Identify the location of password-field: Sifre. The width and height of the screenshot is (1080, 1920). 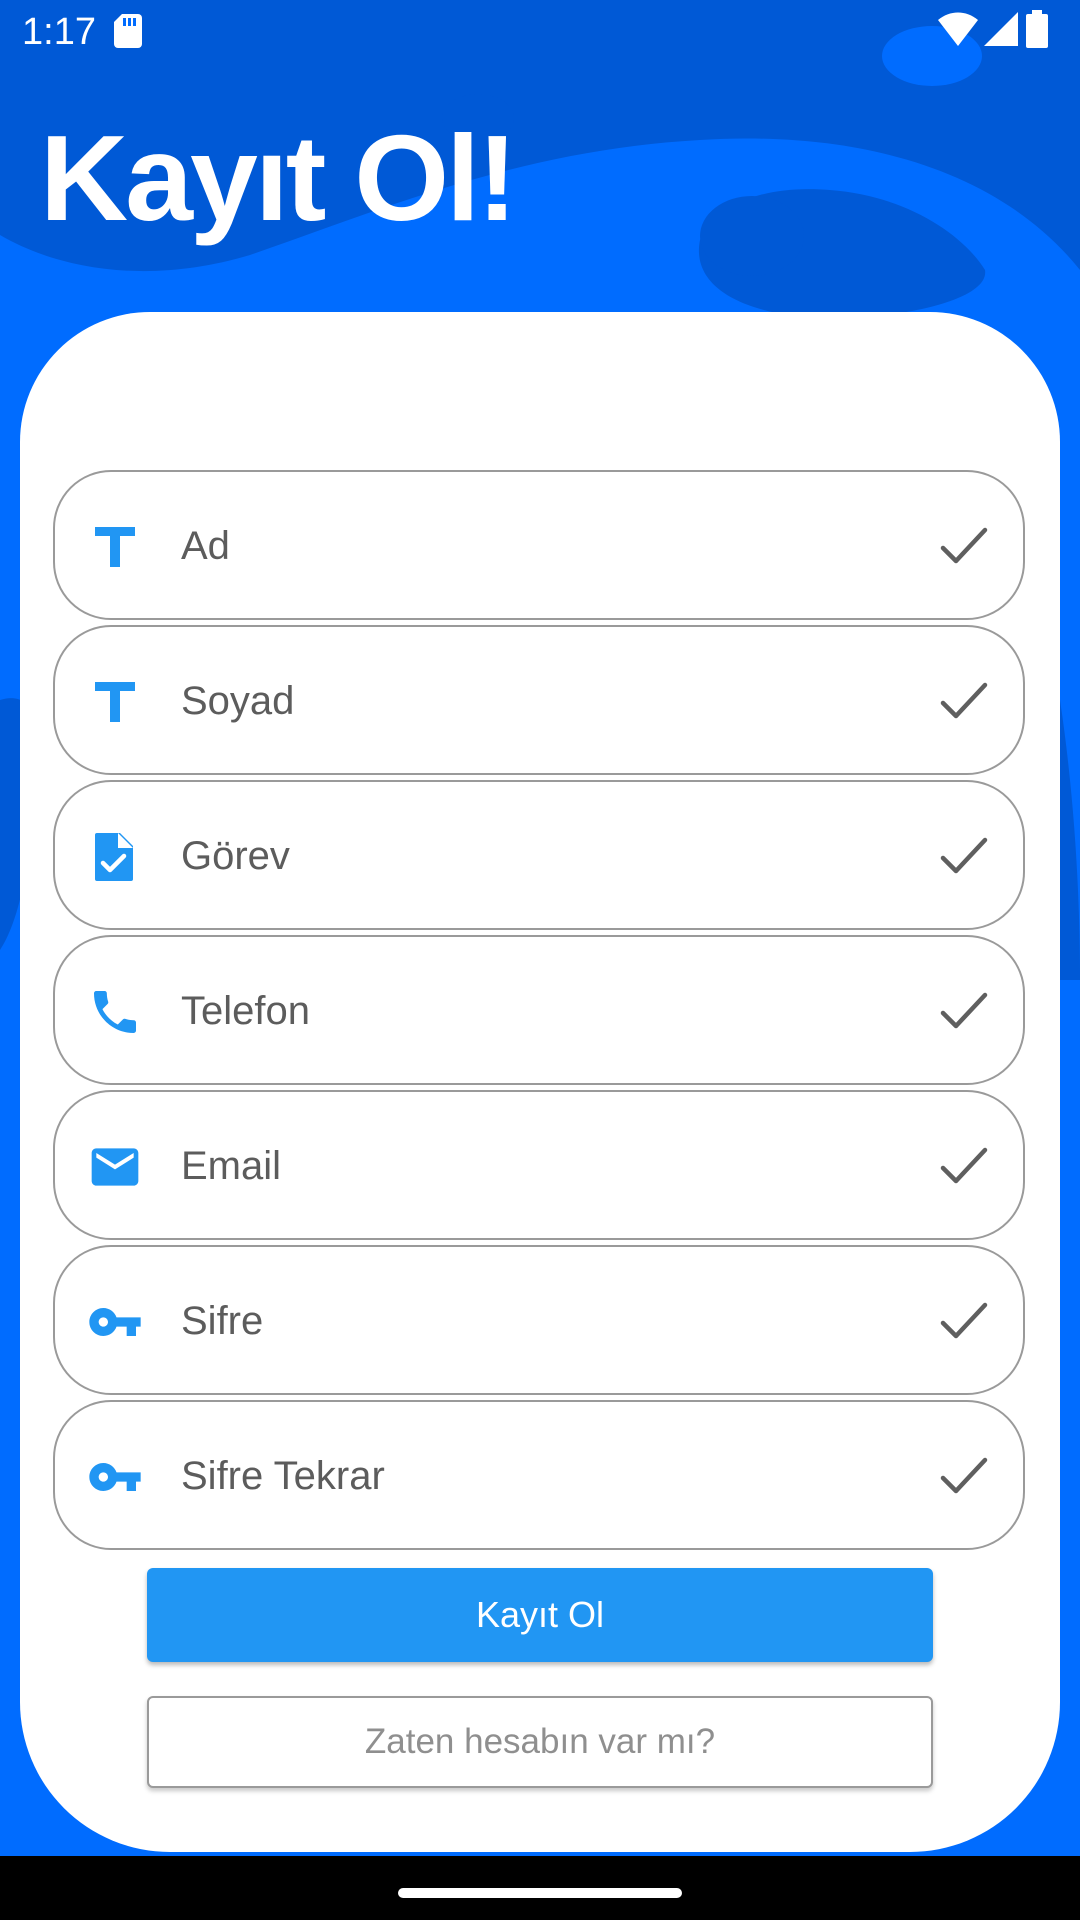
(539, 1320).